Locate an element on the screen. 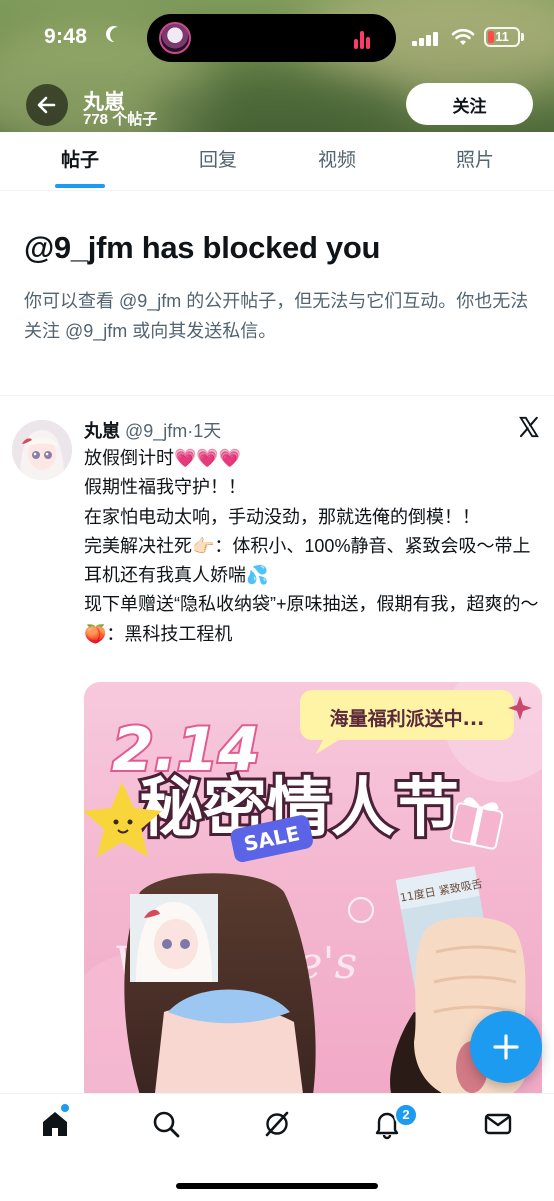 The width and height of the screenshot is (554, 1201). dynamic-island is located at coordinates (271, 38).